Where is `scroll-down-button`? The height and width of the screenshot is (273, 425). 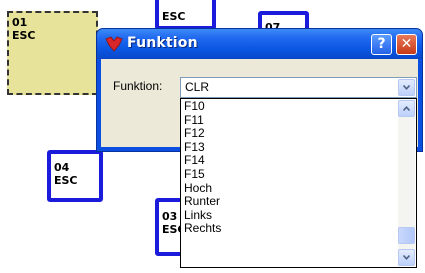
scroll-down-button is located at coordinates (406, 257).